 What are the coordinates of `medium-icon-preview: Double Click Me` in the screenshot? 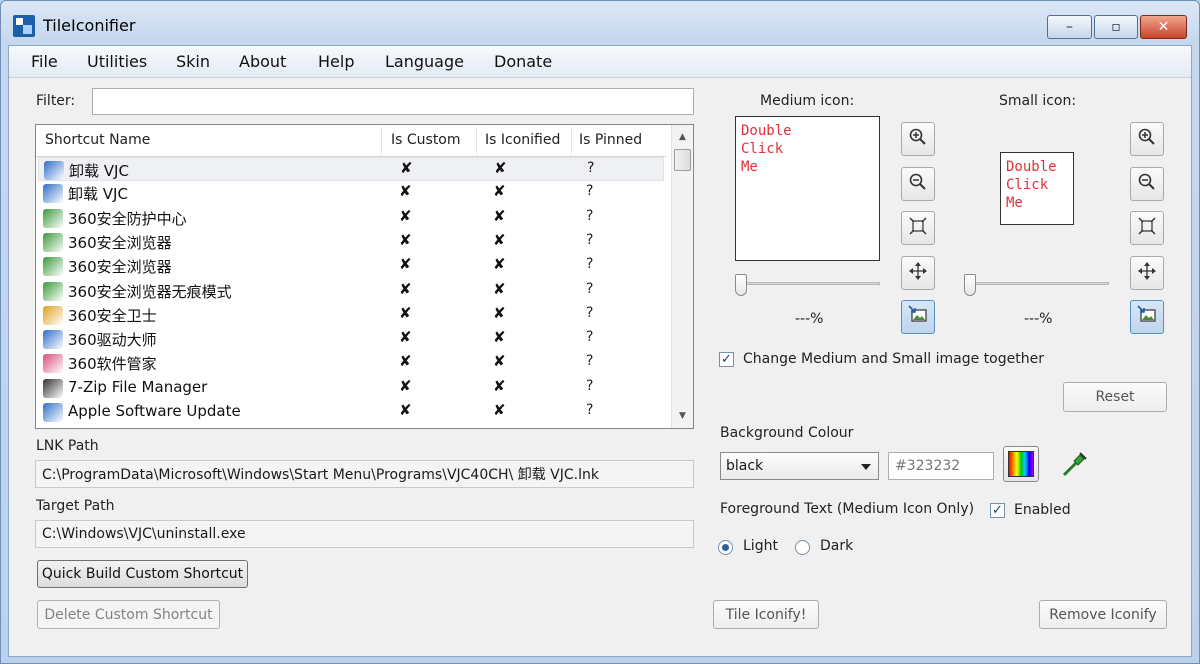 It's located at (807, 188).